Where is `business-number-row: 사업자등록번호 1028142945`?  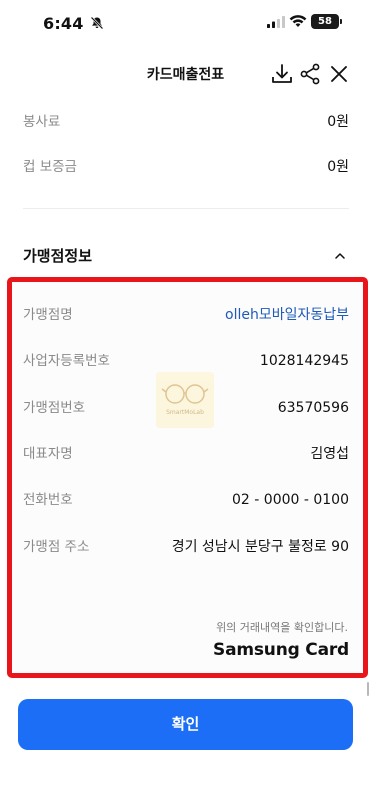 business-number-row: 사업자등록번호 1028142945 is located at coordinates (186, 361).